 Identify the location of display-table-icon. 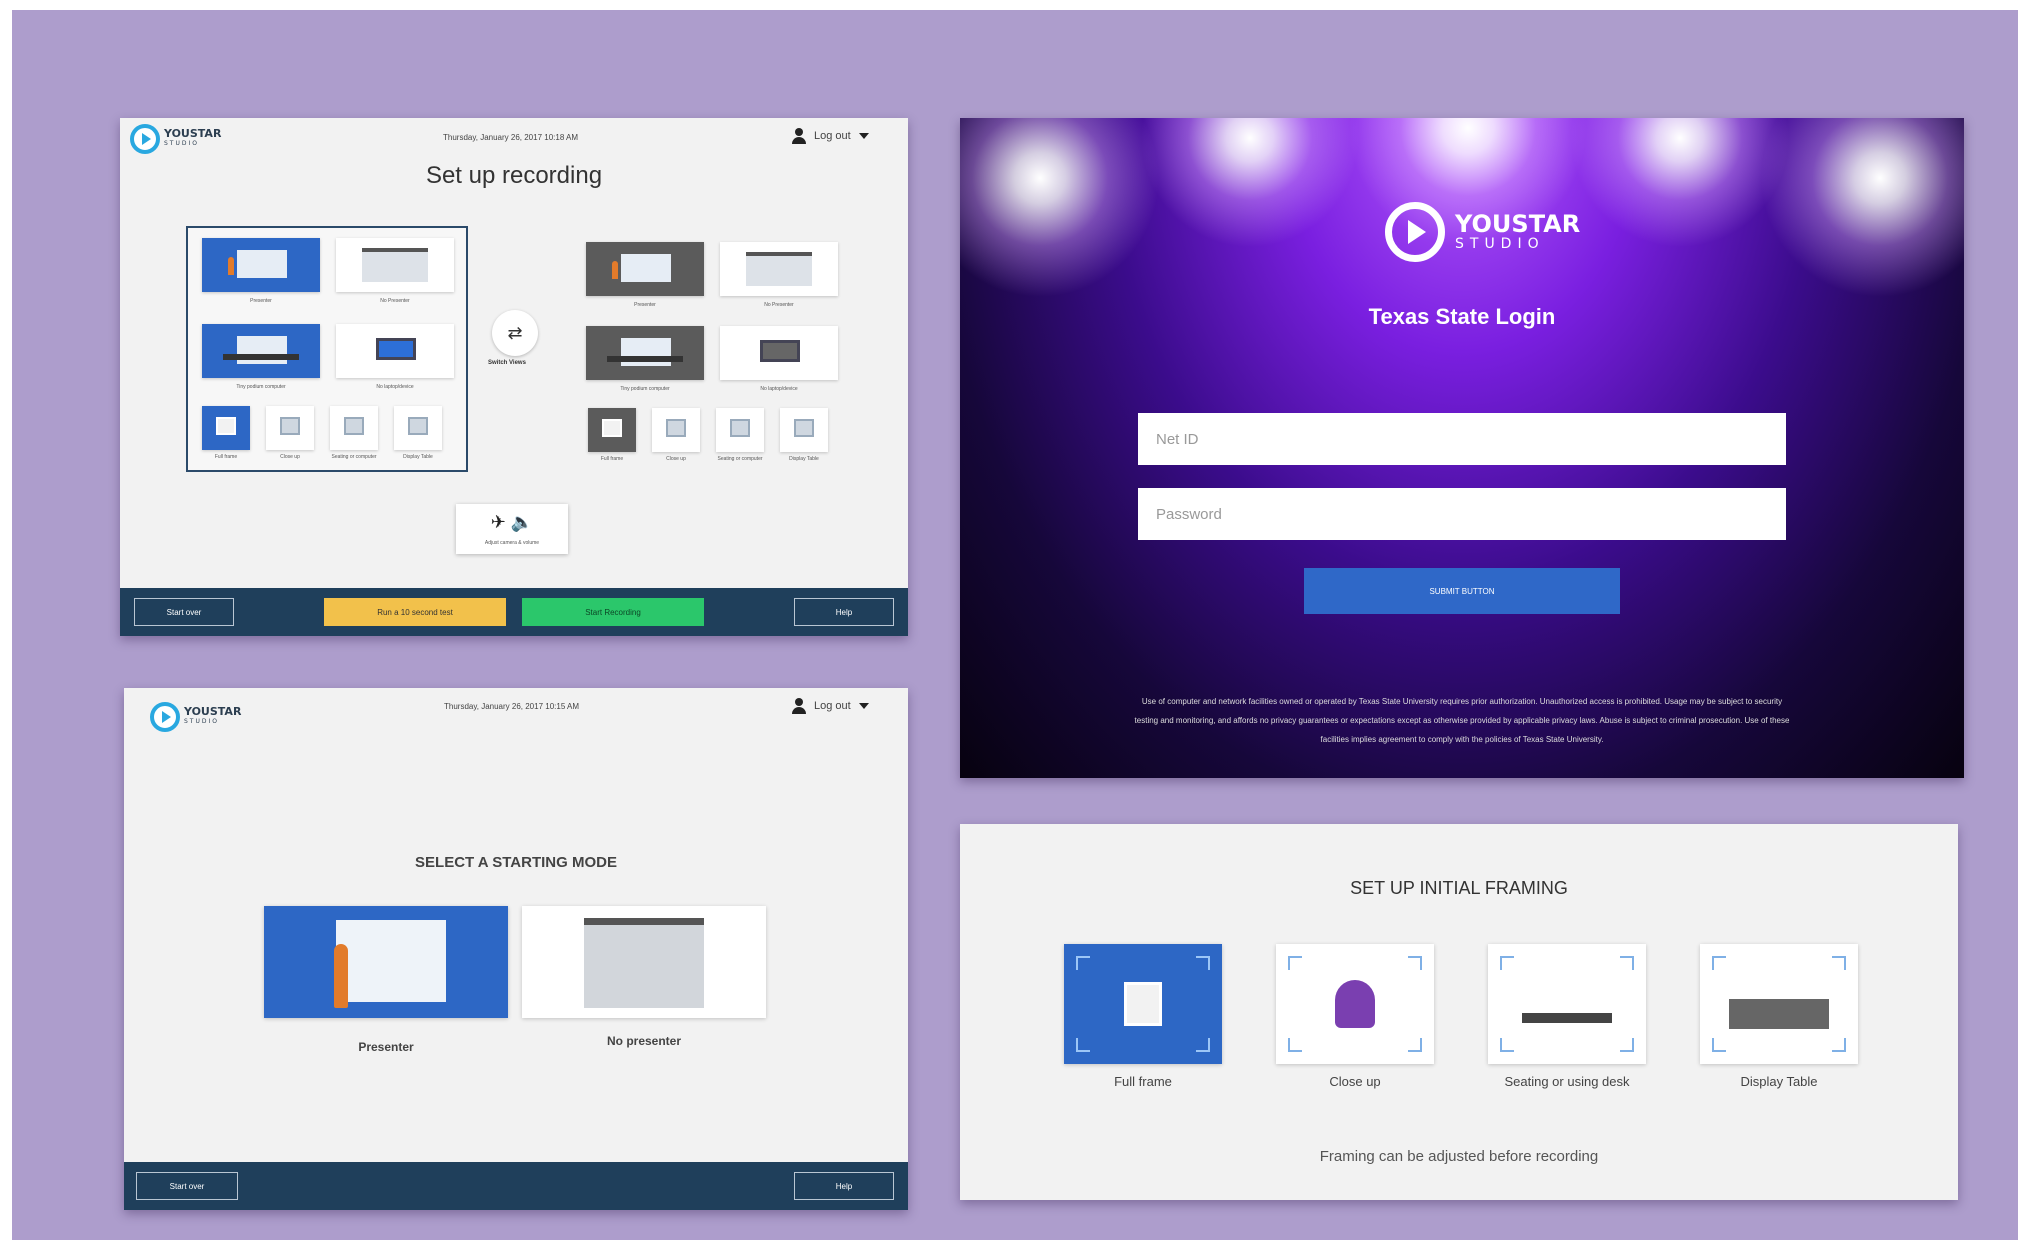
(1779, 1013).